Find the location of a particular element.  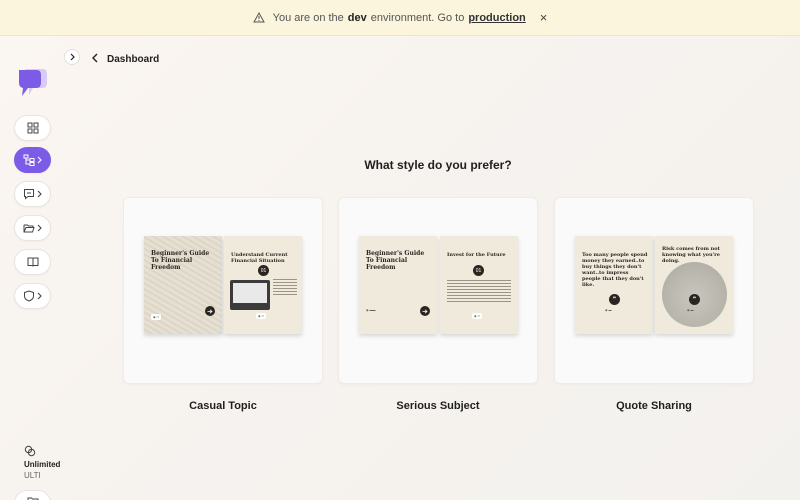

sidebar: Unlimited ULTI is located at coordinates (33, 268).